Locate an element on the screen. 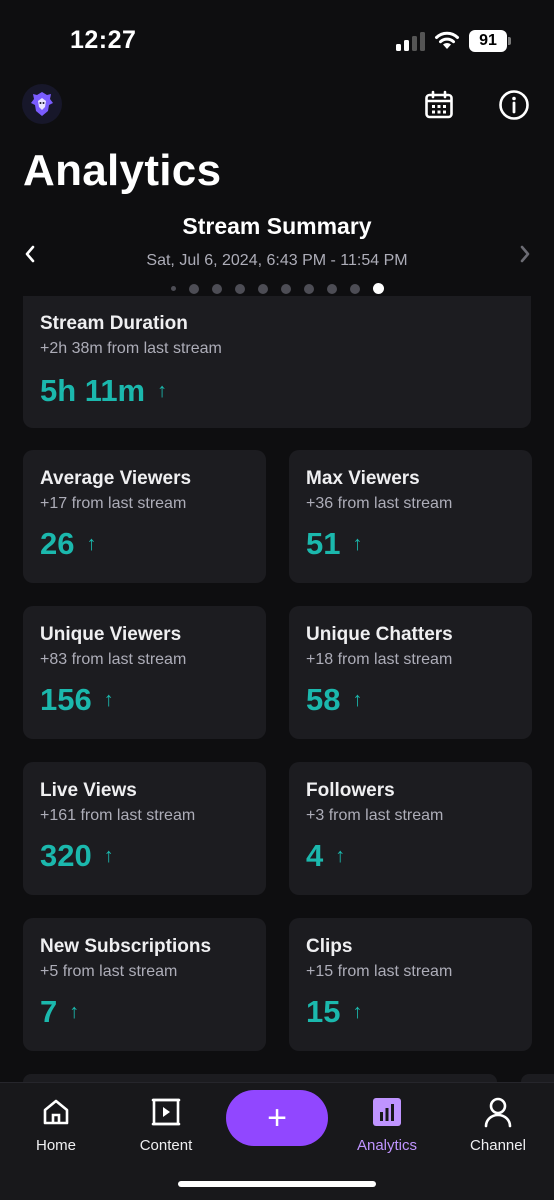 The width and height of the screenshot is (554, 1200). tab-home: Home is located at coordinates (56, 1124).